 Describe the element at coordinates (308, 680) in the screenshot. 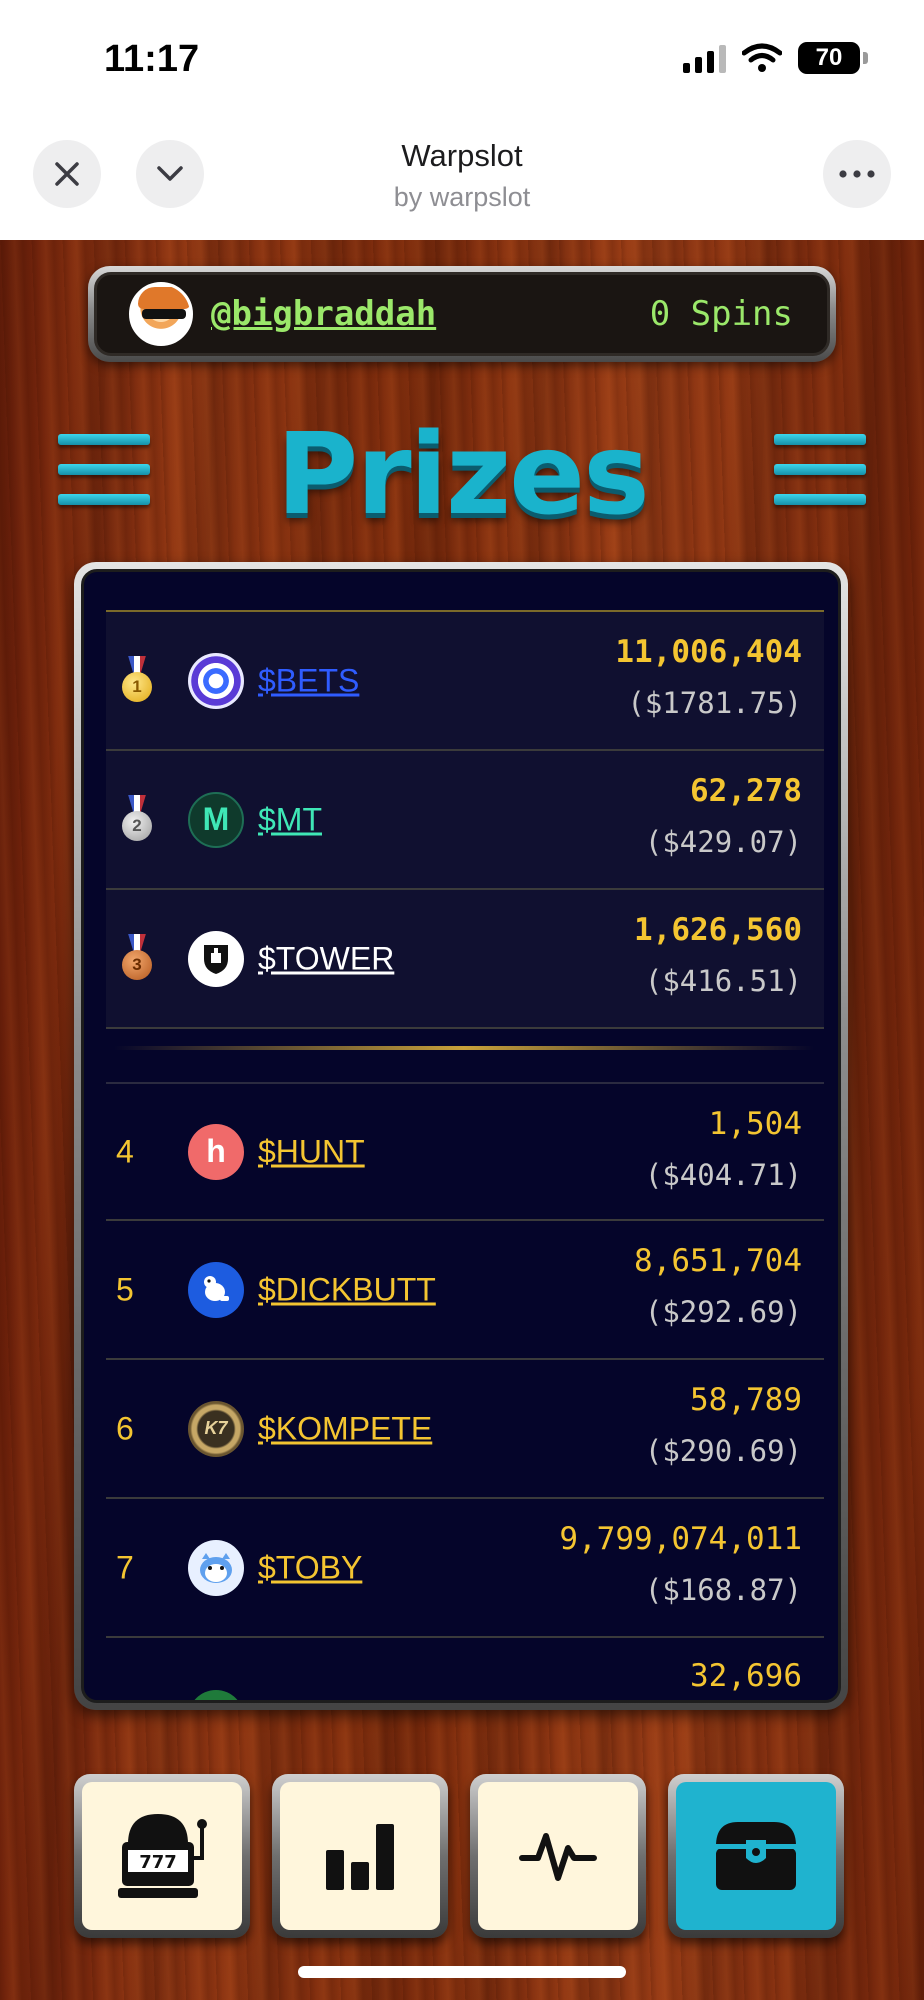

I see `token-link: $BETS` at that location.